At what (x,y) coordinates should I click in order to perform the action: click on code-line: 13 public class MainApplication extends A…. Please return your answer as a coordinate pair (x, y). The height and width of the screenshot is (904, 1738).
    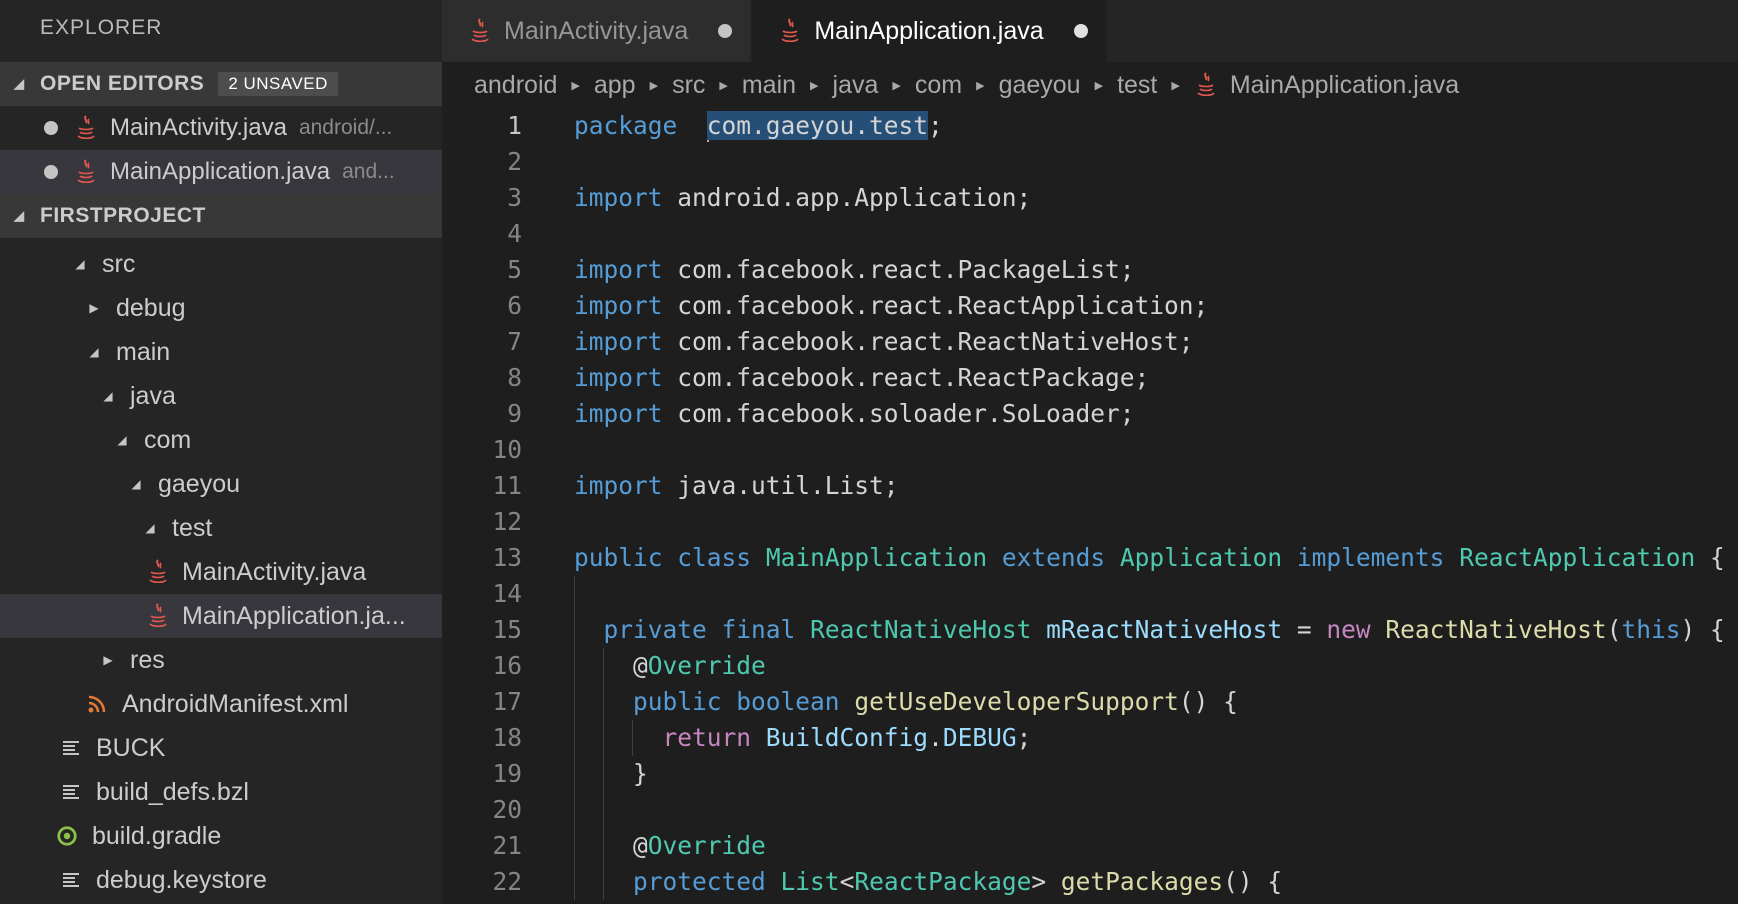
    Looking at the image, I should click on (1090, 558).